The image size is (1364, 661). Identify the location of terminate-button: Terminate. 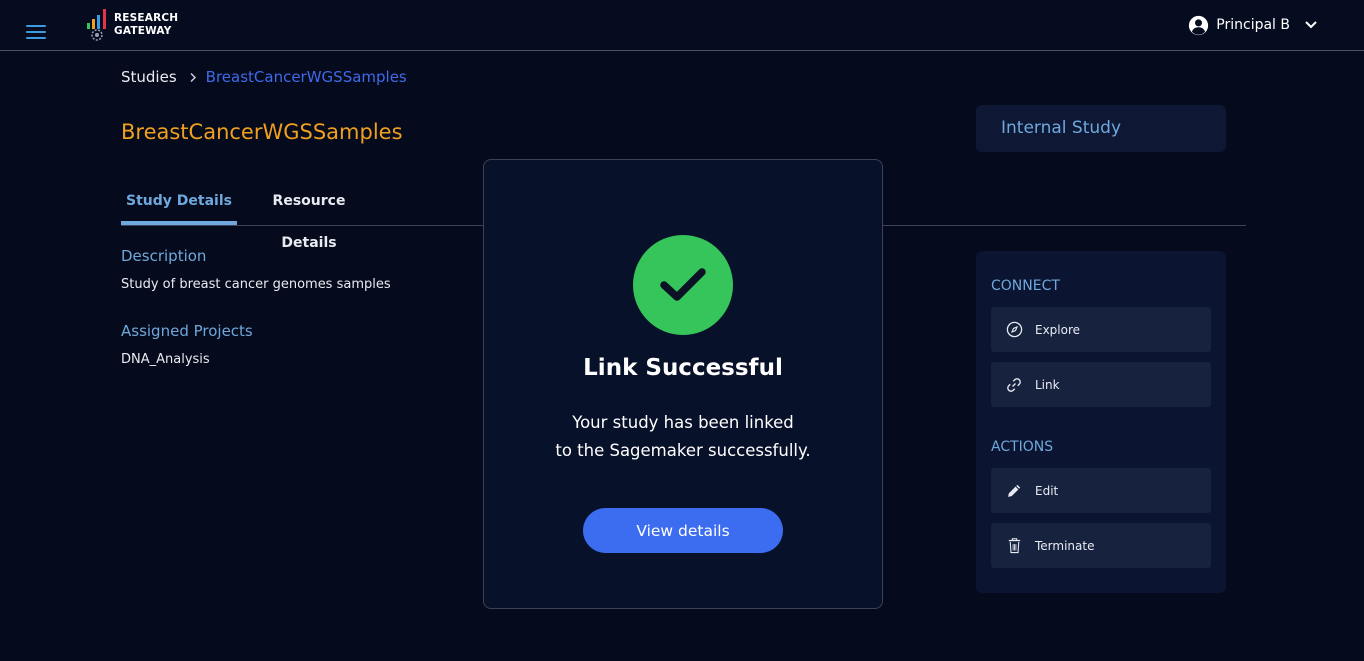
(1101, 545).